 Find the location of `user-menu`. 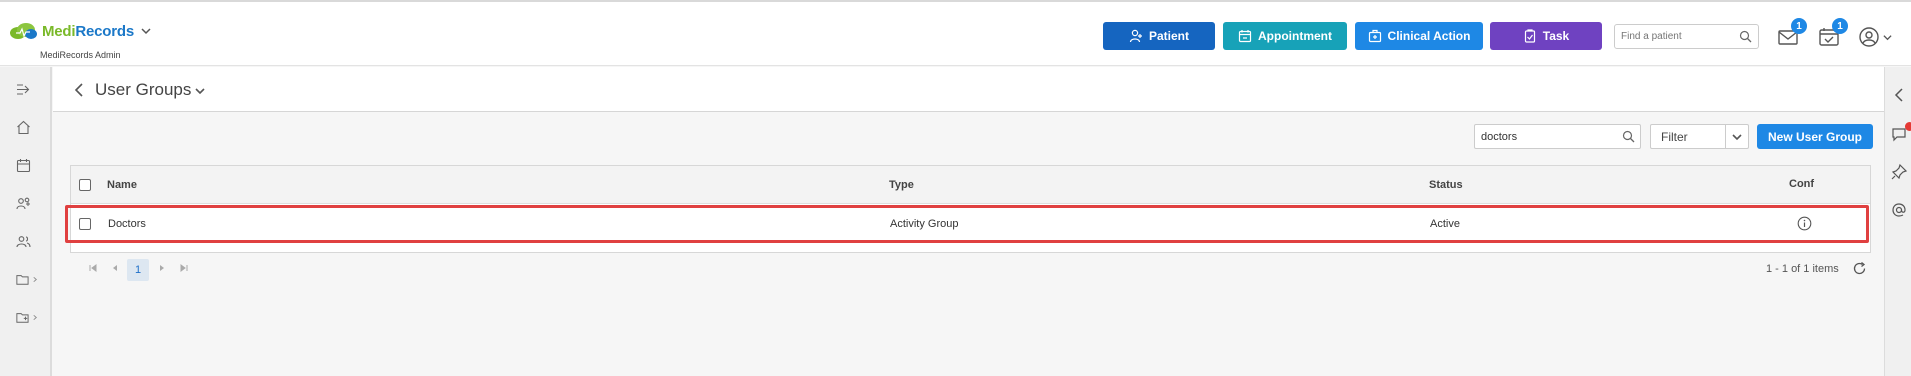

user-menu is located at coordinates (1876, 37).